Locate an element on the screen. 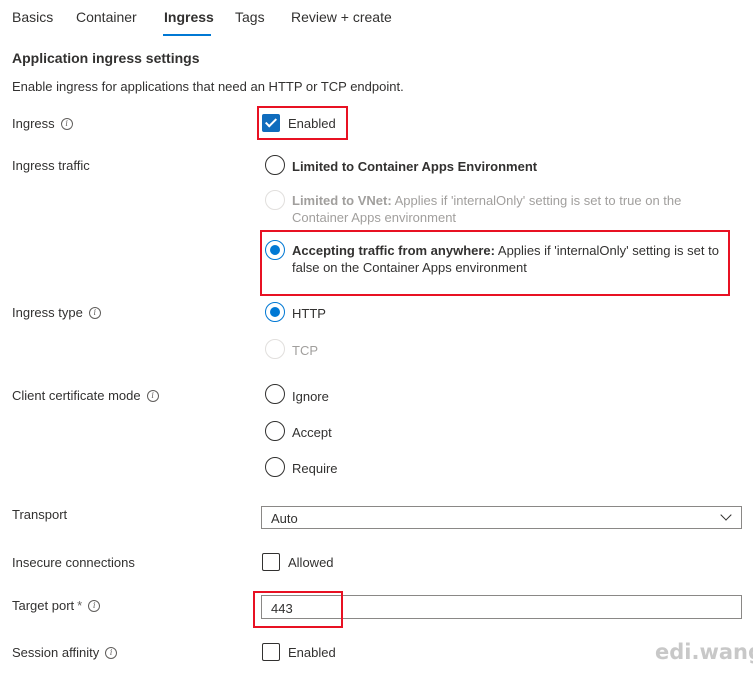 The height and width of the screenshot is (675, 753). radio-limited-container-apps-env is located at coordinates (275, 165).